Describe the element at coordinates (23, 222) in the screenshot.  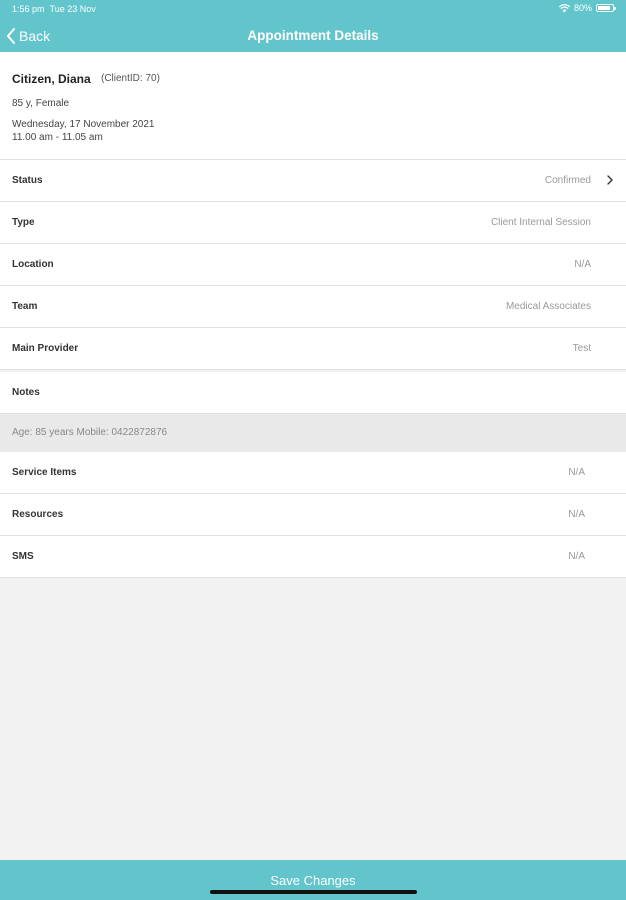
I see `type-label: Type` at that location.